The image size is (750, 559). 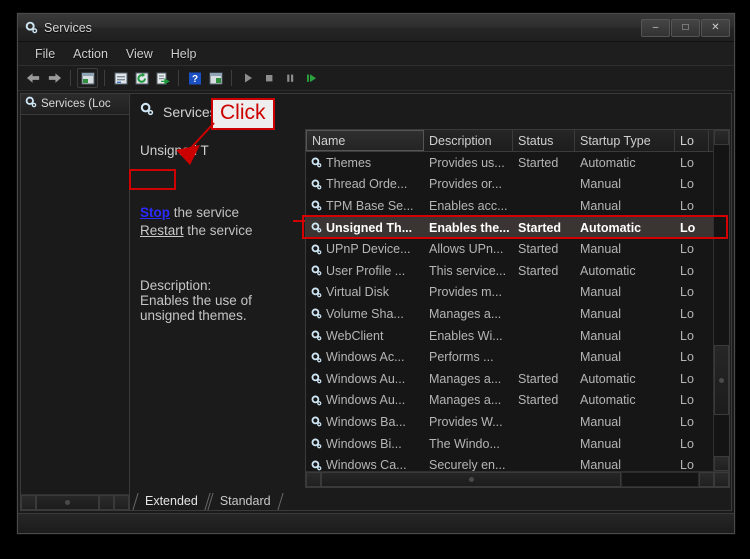 I want to click on stop-service-icon, so click(x=268, y=78).